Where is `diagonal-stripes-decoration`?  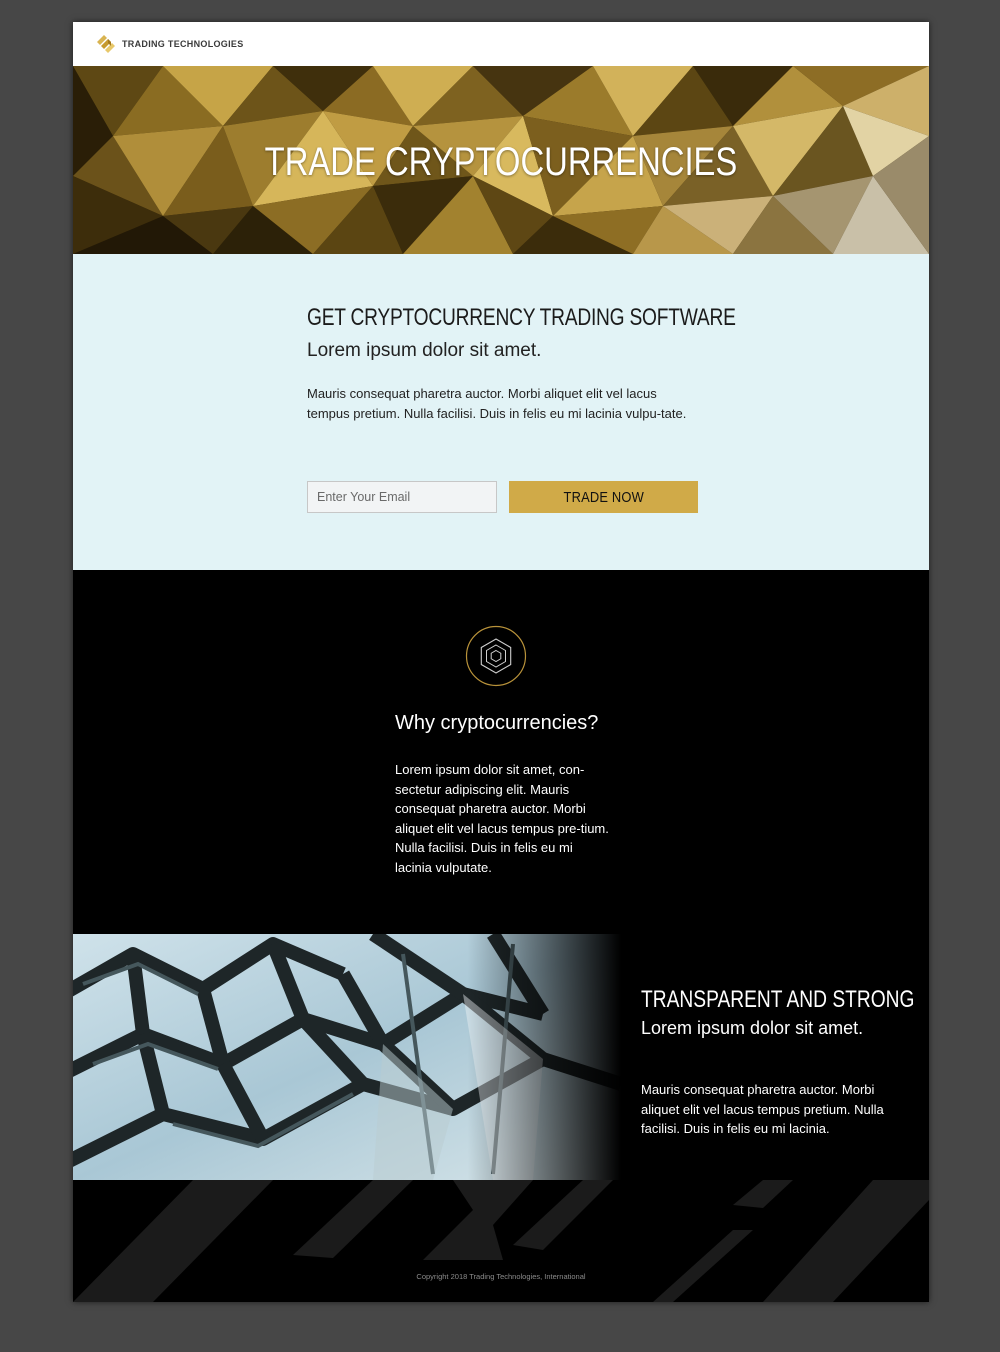
diagonal-stripes-decoration is located at coordinates (501, 1241).